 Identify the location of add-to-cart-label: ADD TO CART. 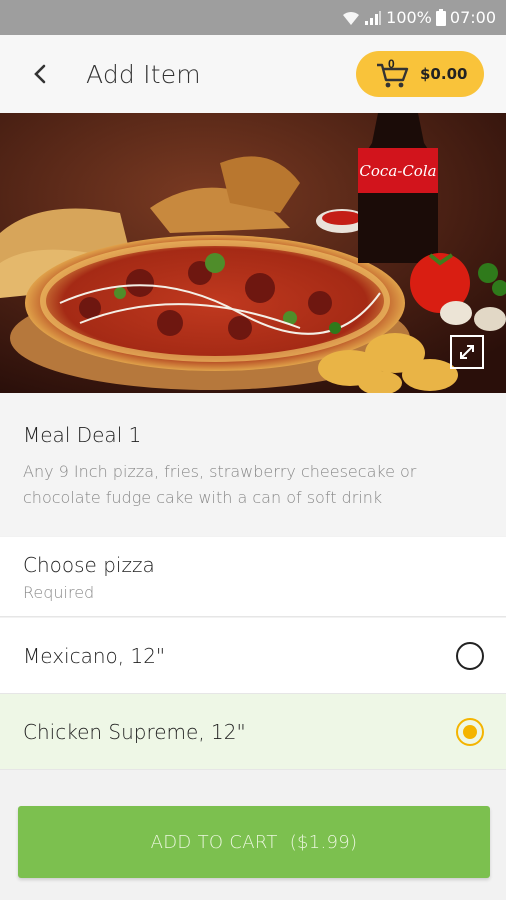
(214, 842).